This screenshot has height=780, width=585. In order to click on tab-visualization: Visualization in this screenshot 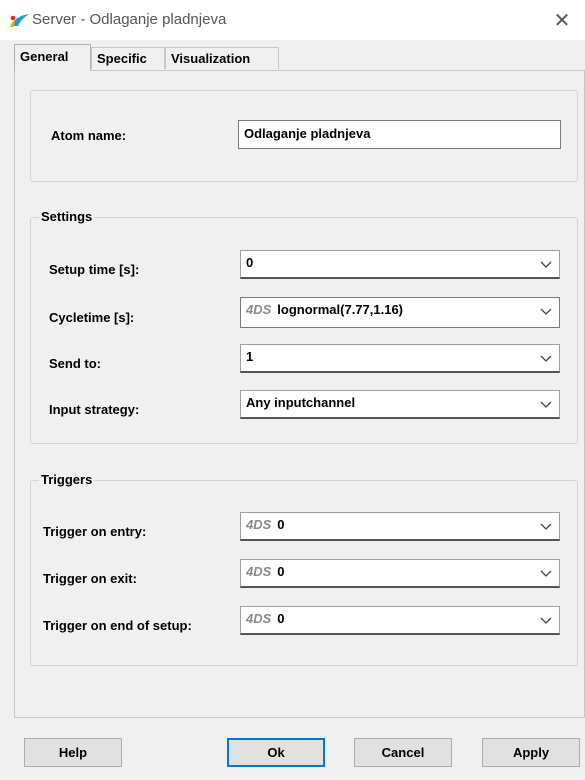, I will do `click(222, 58)`.